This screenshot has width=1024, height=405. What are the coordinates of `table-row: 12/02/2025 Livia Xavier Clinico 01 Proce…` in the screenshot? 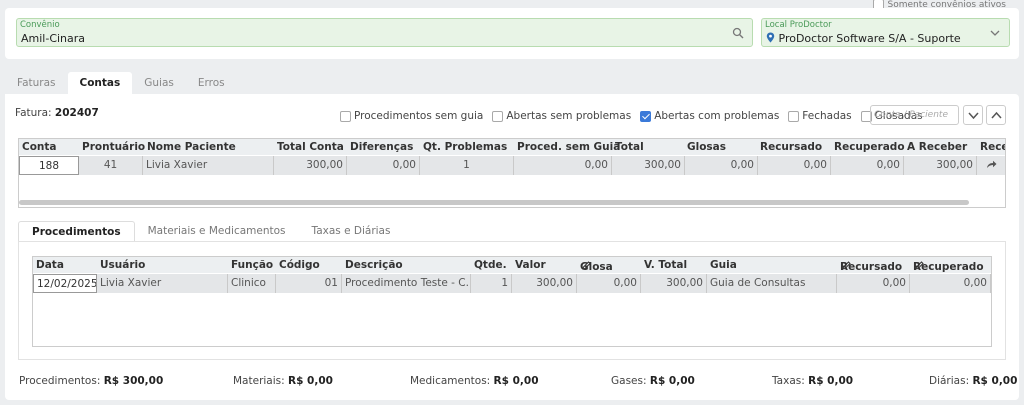 It's located at (512, 283).